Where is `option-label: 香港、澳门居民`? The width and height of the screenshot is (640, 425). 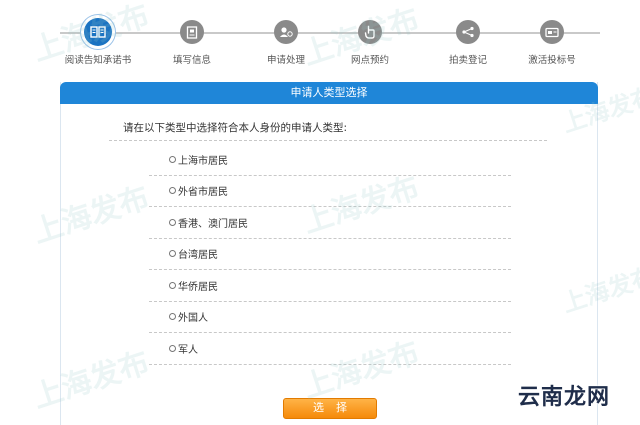 option-label: 香港、澳门居民 is located at coordinates (213, 224).